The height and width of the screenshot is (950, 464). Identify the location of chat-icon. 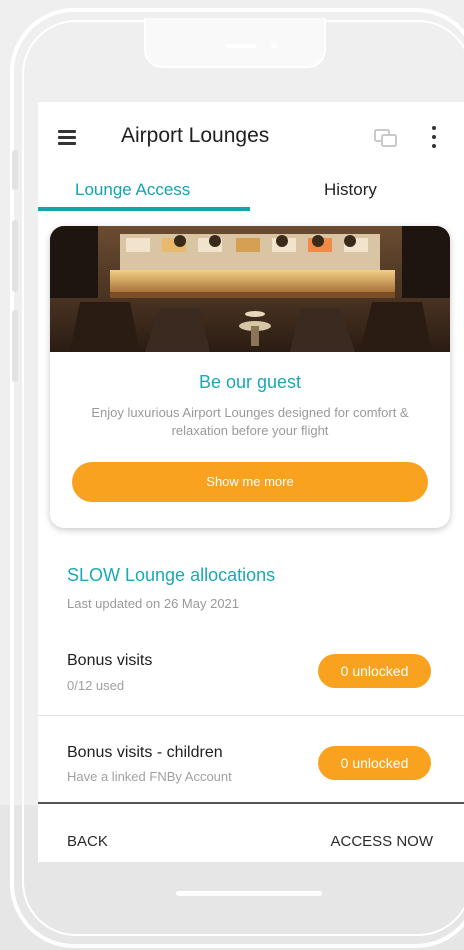
(386, 138).